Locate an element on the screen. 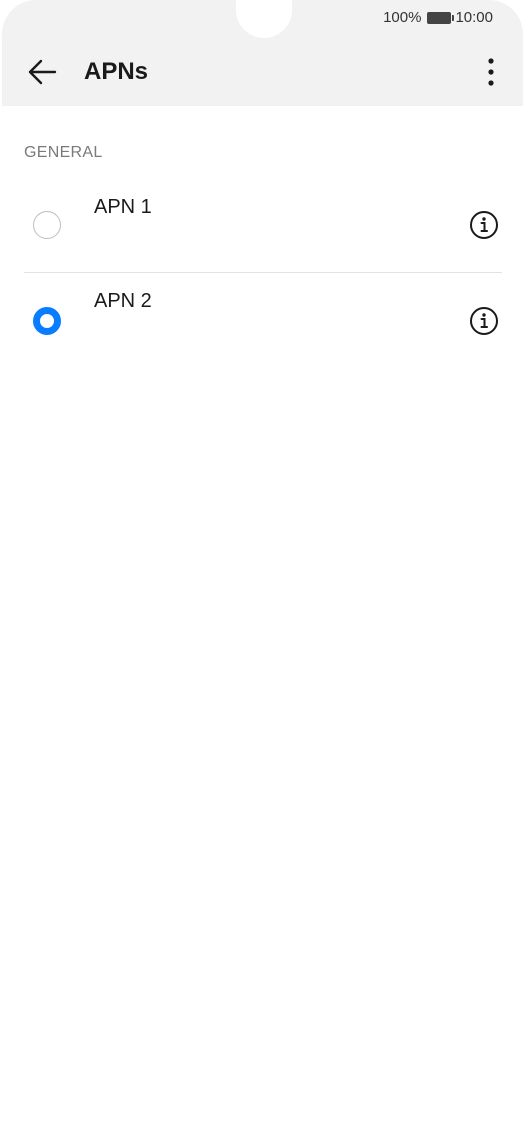 The height and width of the screenshot is (1138, 525). apn-radio-button-selected is located at coordinates (47, 321).